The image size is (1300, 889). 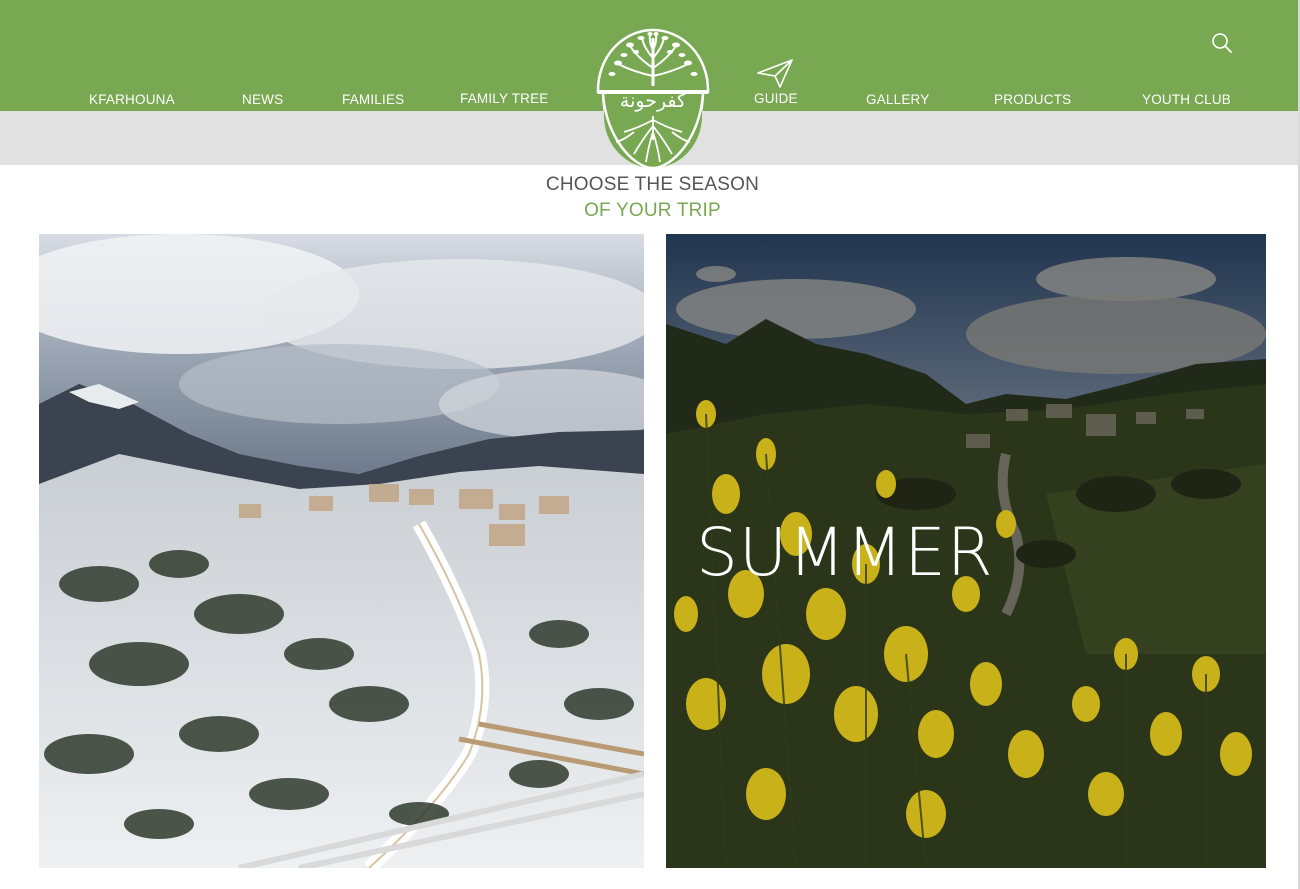 What do you see at coordinates (652, 184) in the screenshot?
I see `season-heading-line1: CHOOSE THE SEASON` at bounding box center [652, 184].